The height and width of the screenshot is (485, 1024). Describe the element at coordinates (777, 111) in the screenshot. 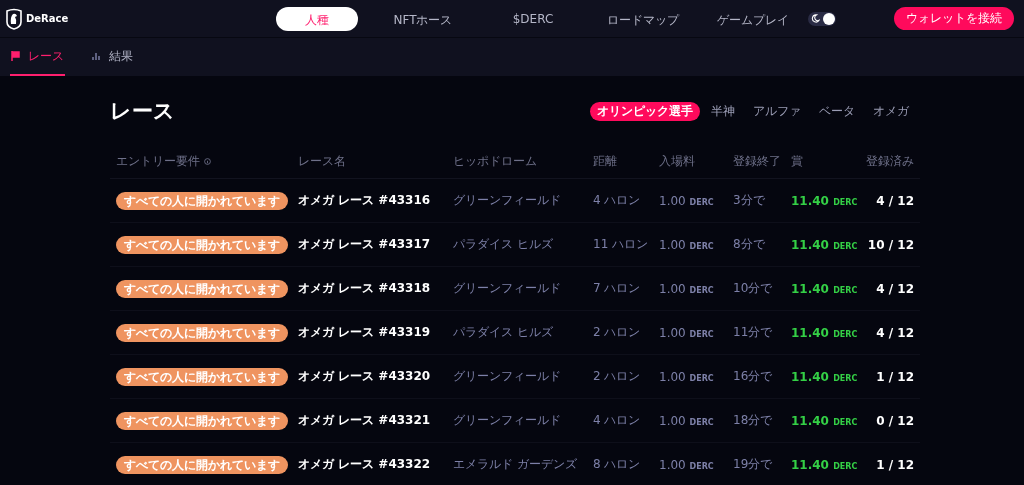

I see `class-filter-tab: アルファ` at that location.